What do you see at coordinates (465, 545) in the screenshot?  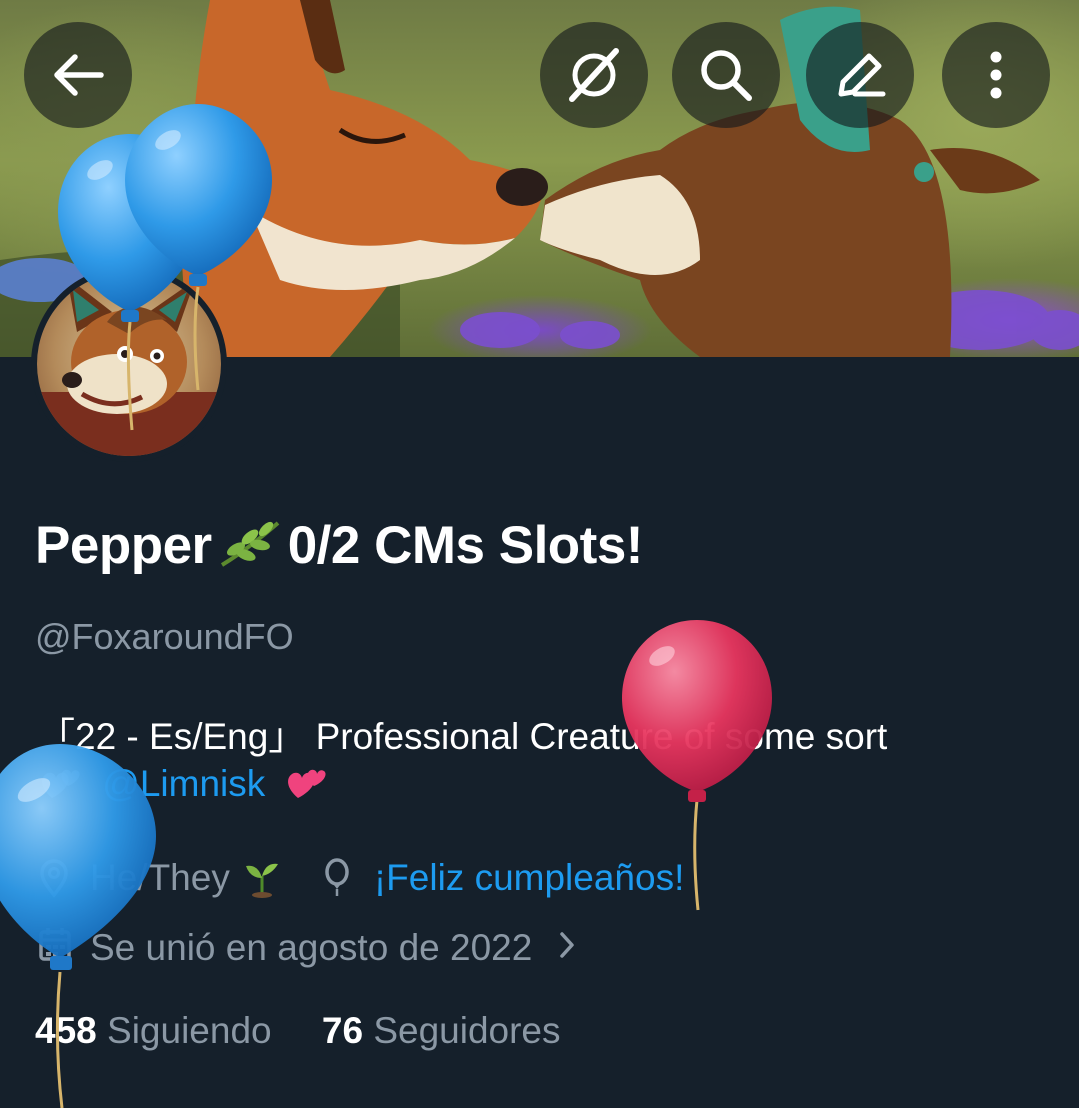 I see `name-suffix: 0/2 CMs Slots!` at bounding box center [465, 545].